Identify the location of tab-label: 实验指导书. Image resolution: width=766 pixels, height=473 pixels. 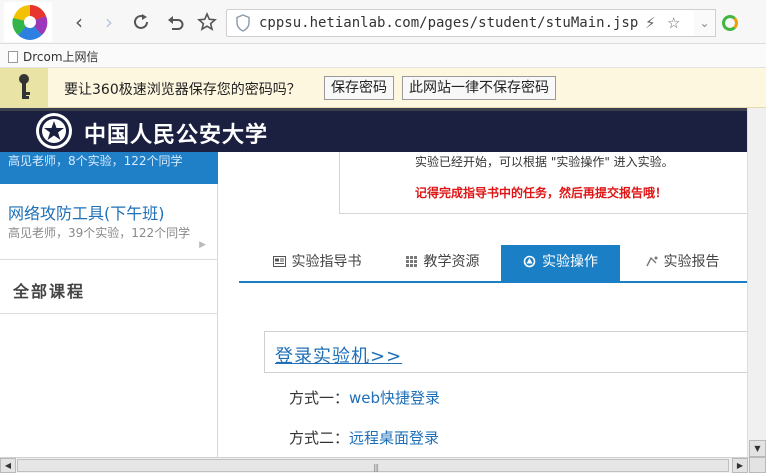
(326, 262).